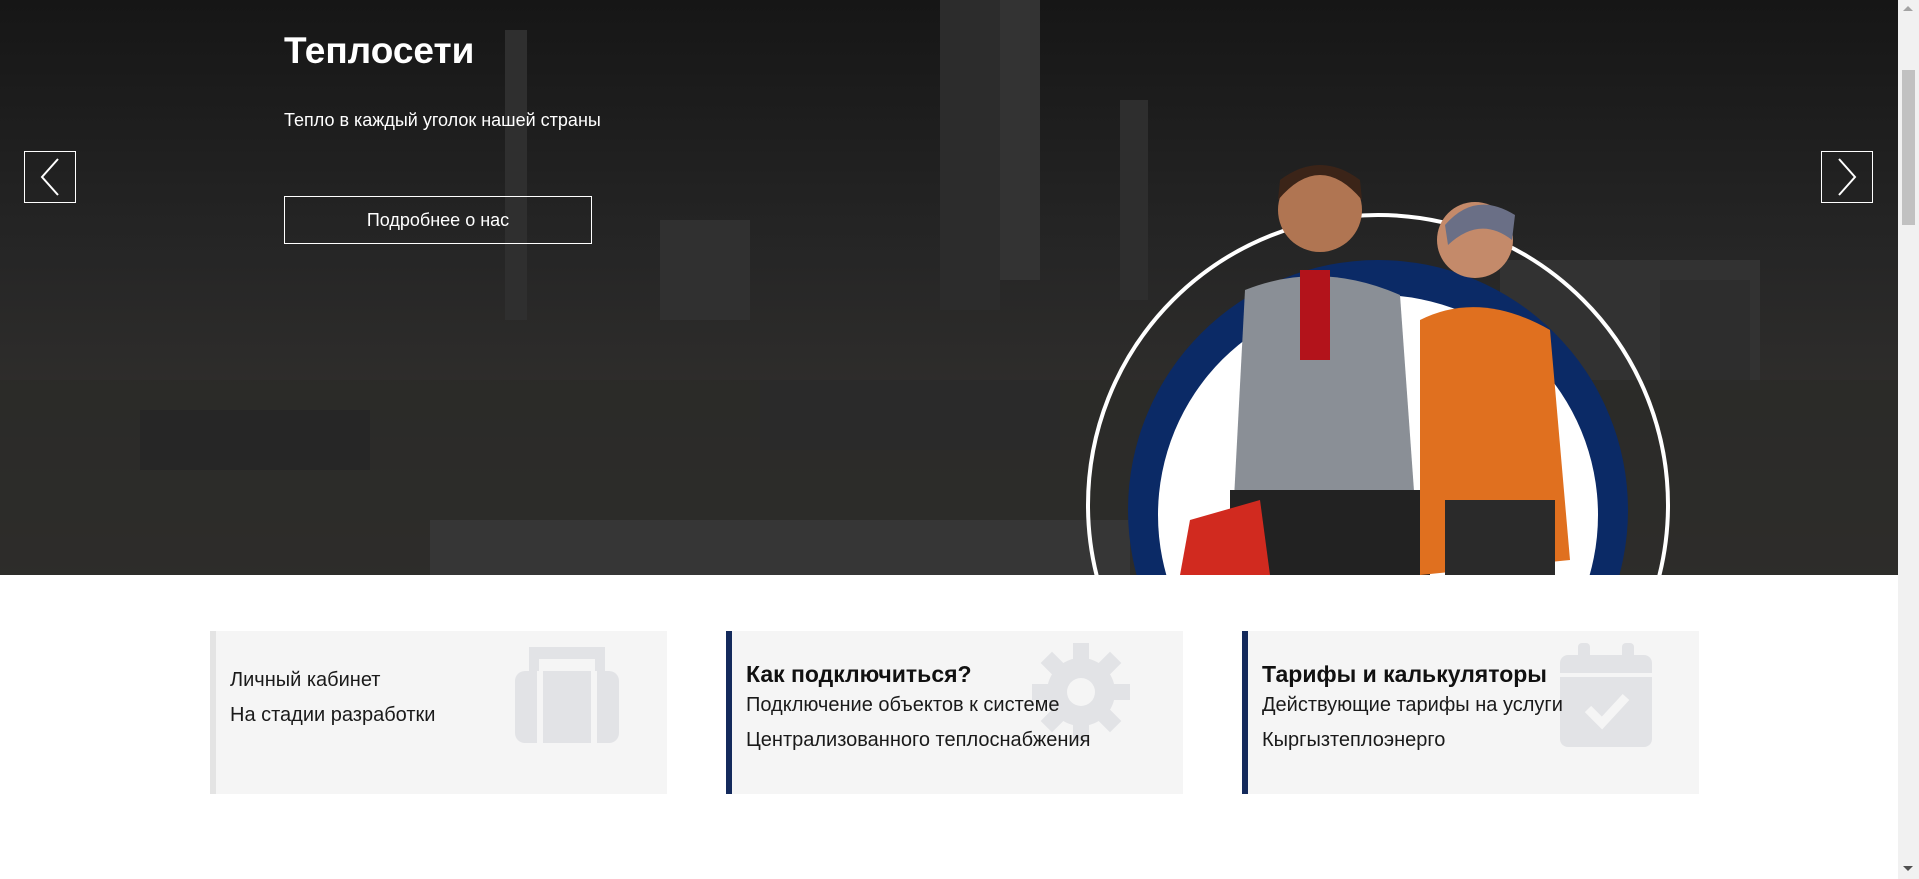  I want to click on card-personal-account: Личный кабинет На стадии разработки, so click(438, 712).